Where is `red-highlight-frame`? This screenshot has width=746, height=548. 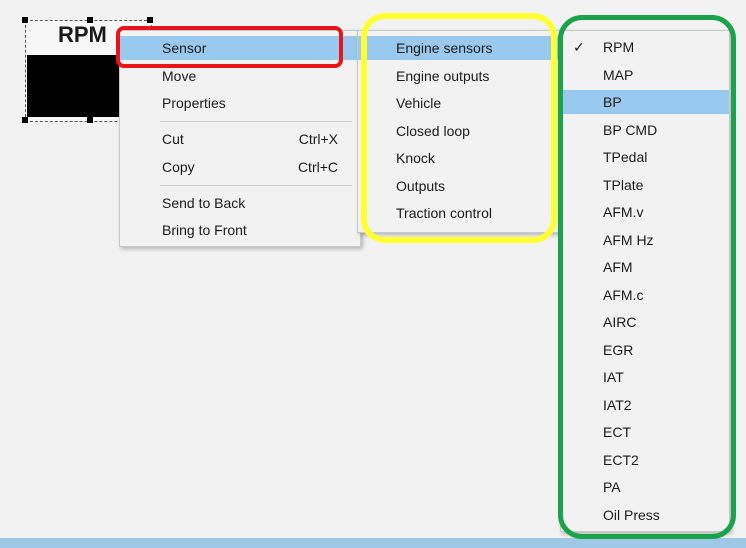 red-highlight-frame is located at coordinates (229, 47).